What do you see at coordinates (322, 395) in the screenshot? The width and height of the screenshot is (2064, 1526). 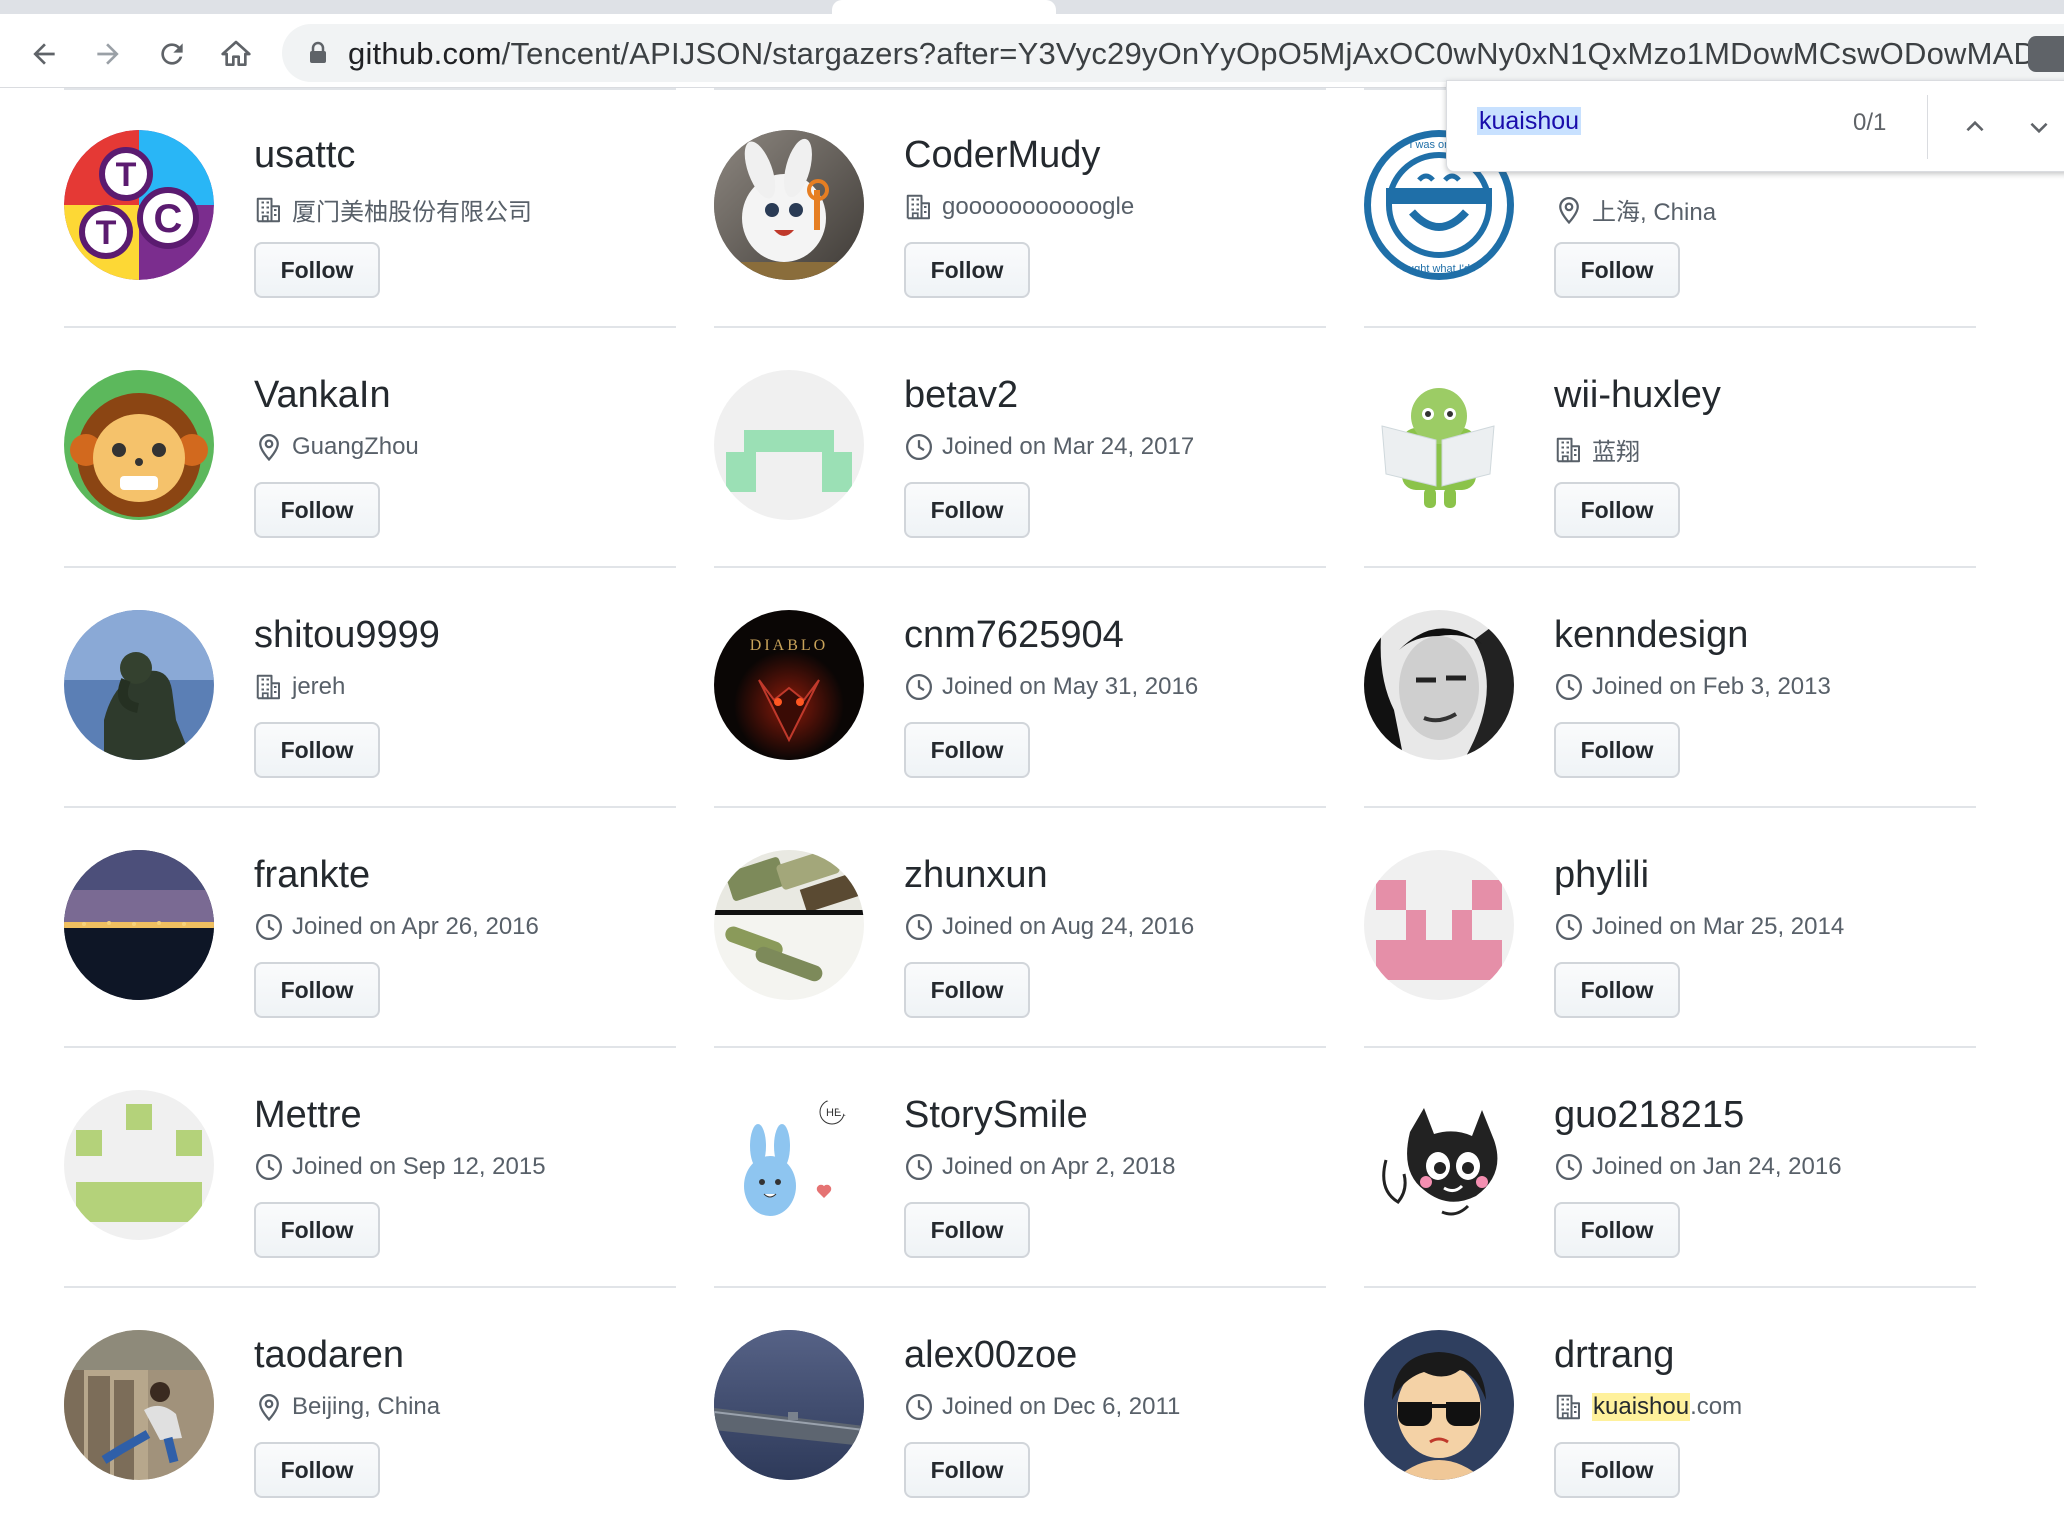 I see `username-link: VankaIn` at bounding box center [322, 395].